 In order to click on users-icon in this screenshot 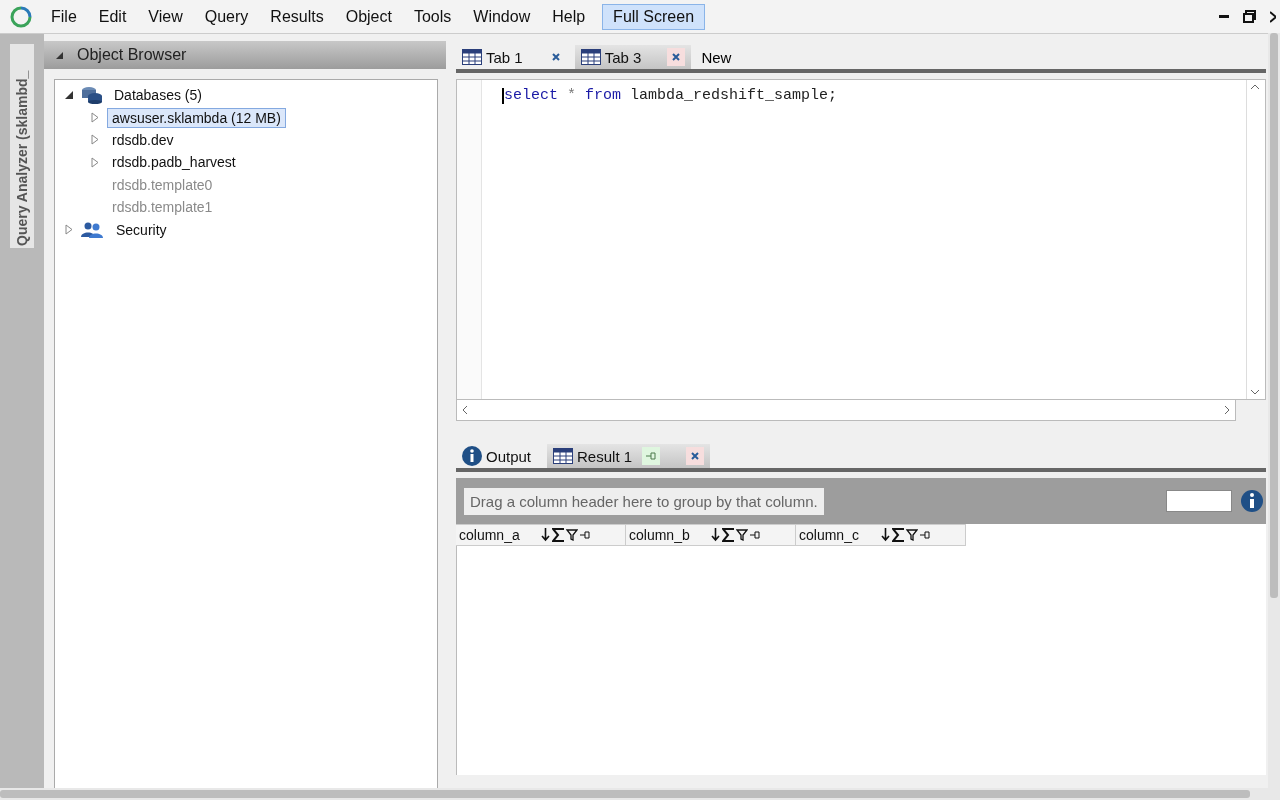, I will do `click(92, 229)`.